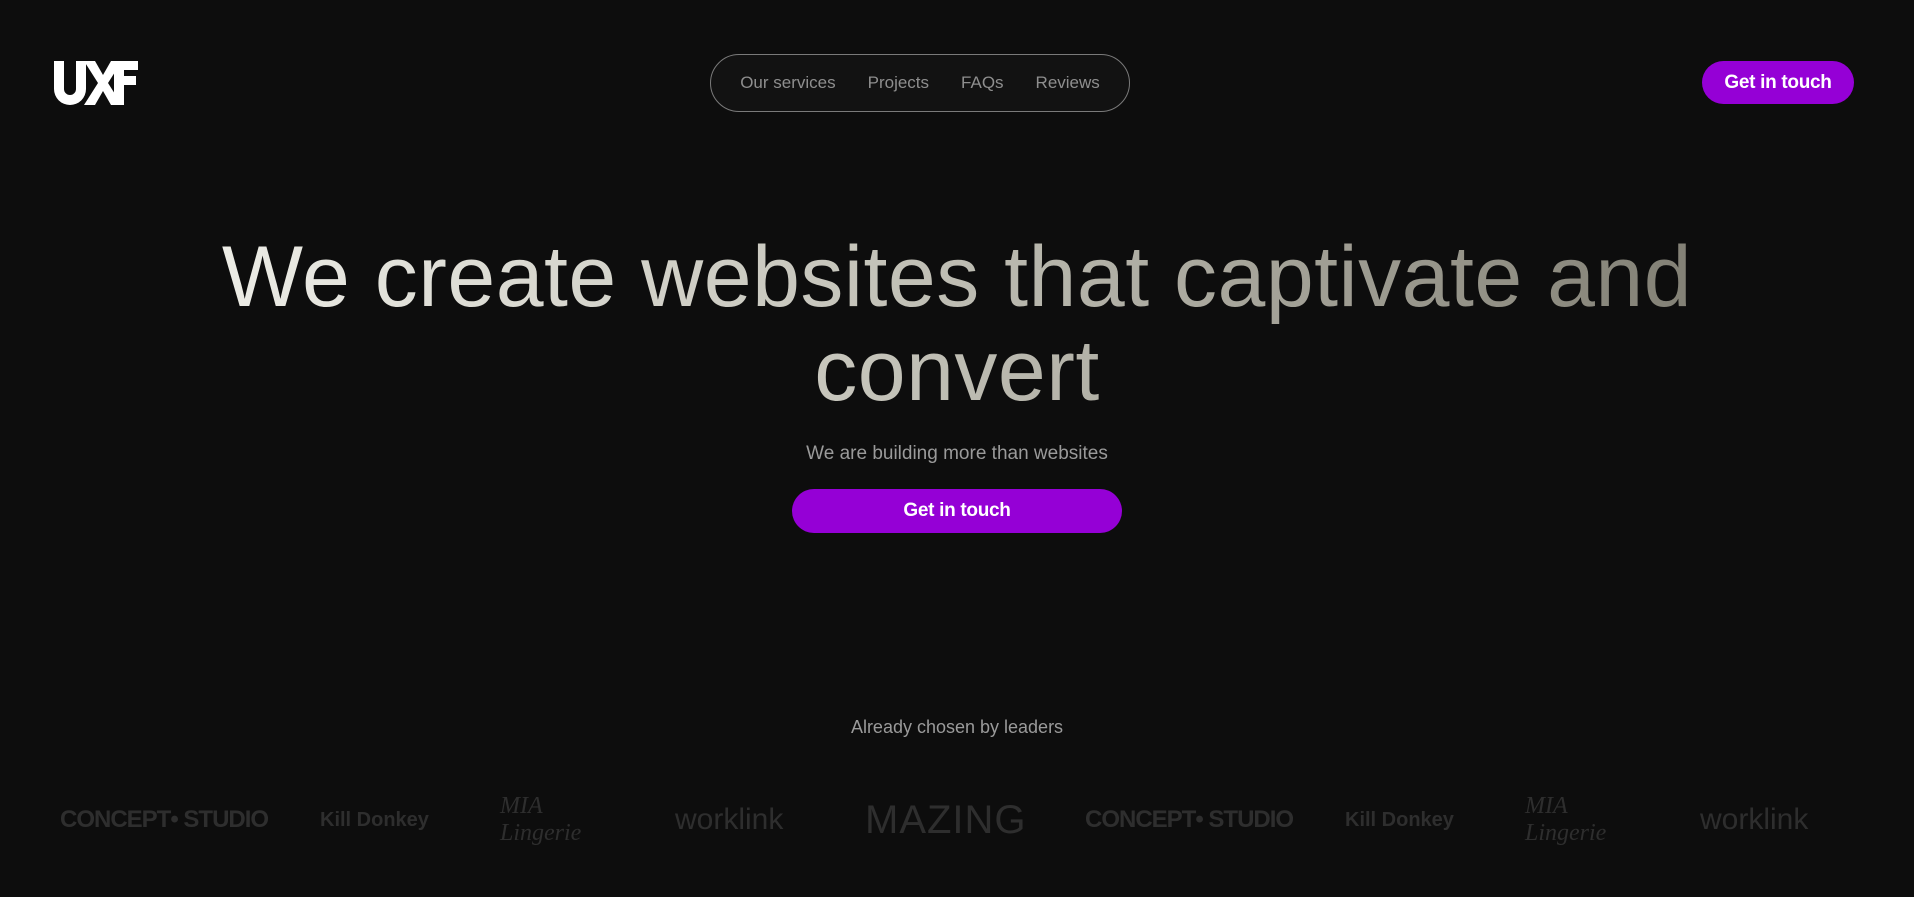  Describe the element at coordinates (1068, 83) in the screenshot. I see `nav-reviews: Reviews` at that location.